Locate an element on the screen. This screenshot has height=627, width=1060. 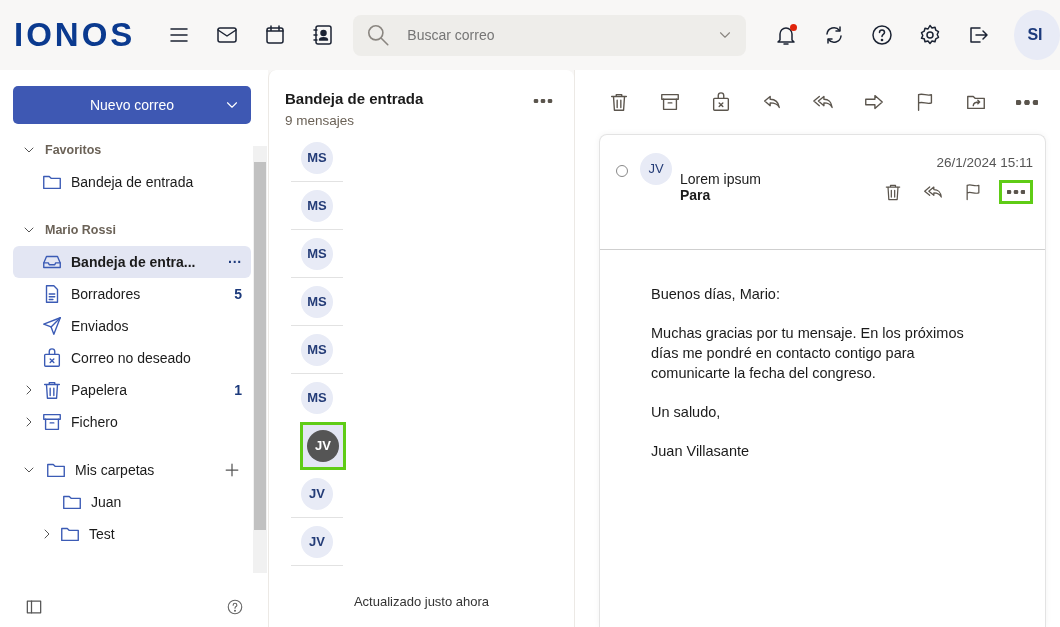
new-mail-button: Nuevo correo is located at coordinates (132, 105).